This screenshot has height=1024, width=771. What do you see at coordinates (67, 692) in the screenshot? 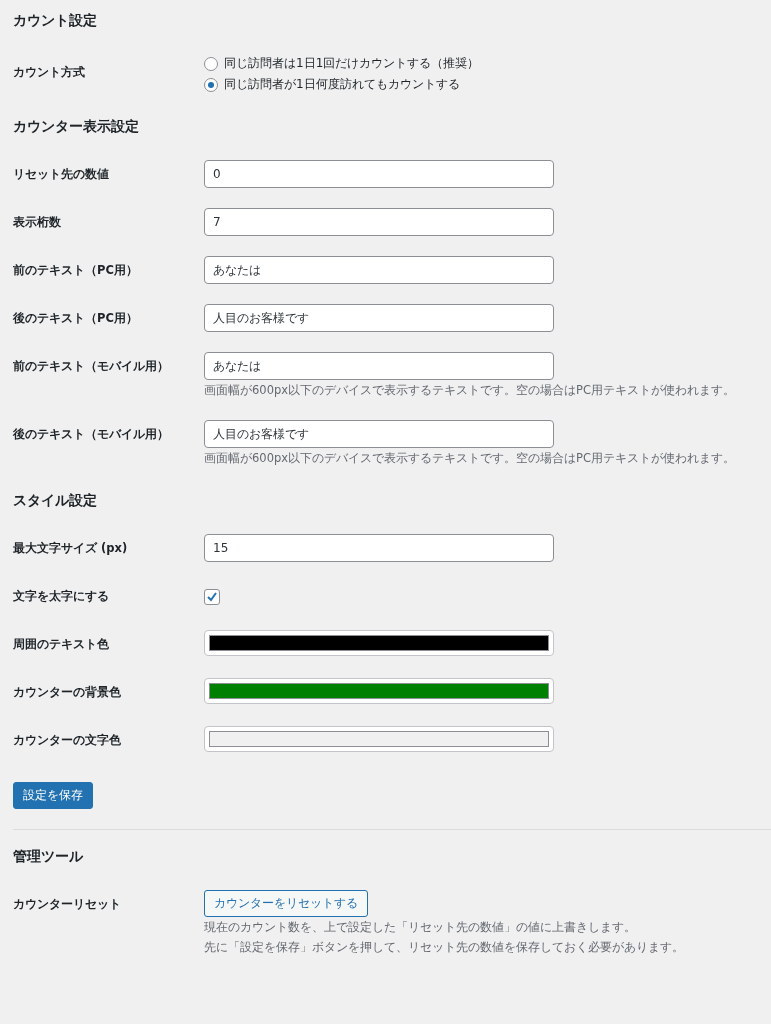
I see `field-label: カウンターの背景色` at bounding box center [67, 692].